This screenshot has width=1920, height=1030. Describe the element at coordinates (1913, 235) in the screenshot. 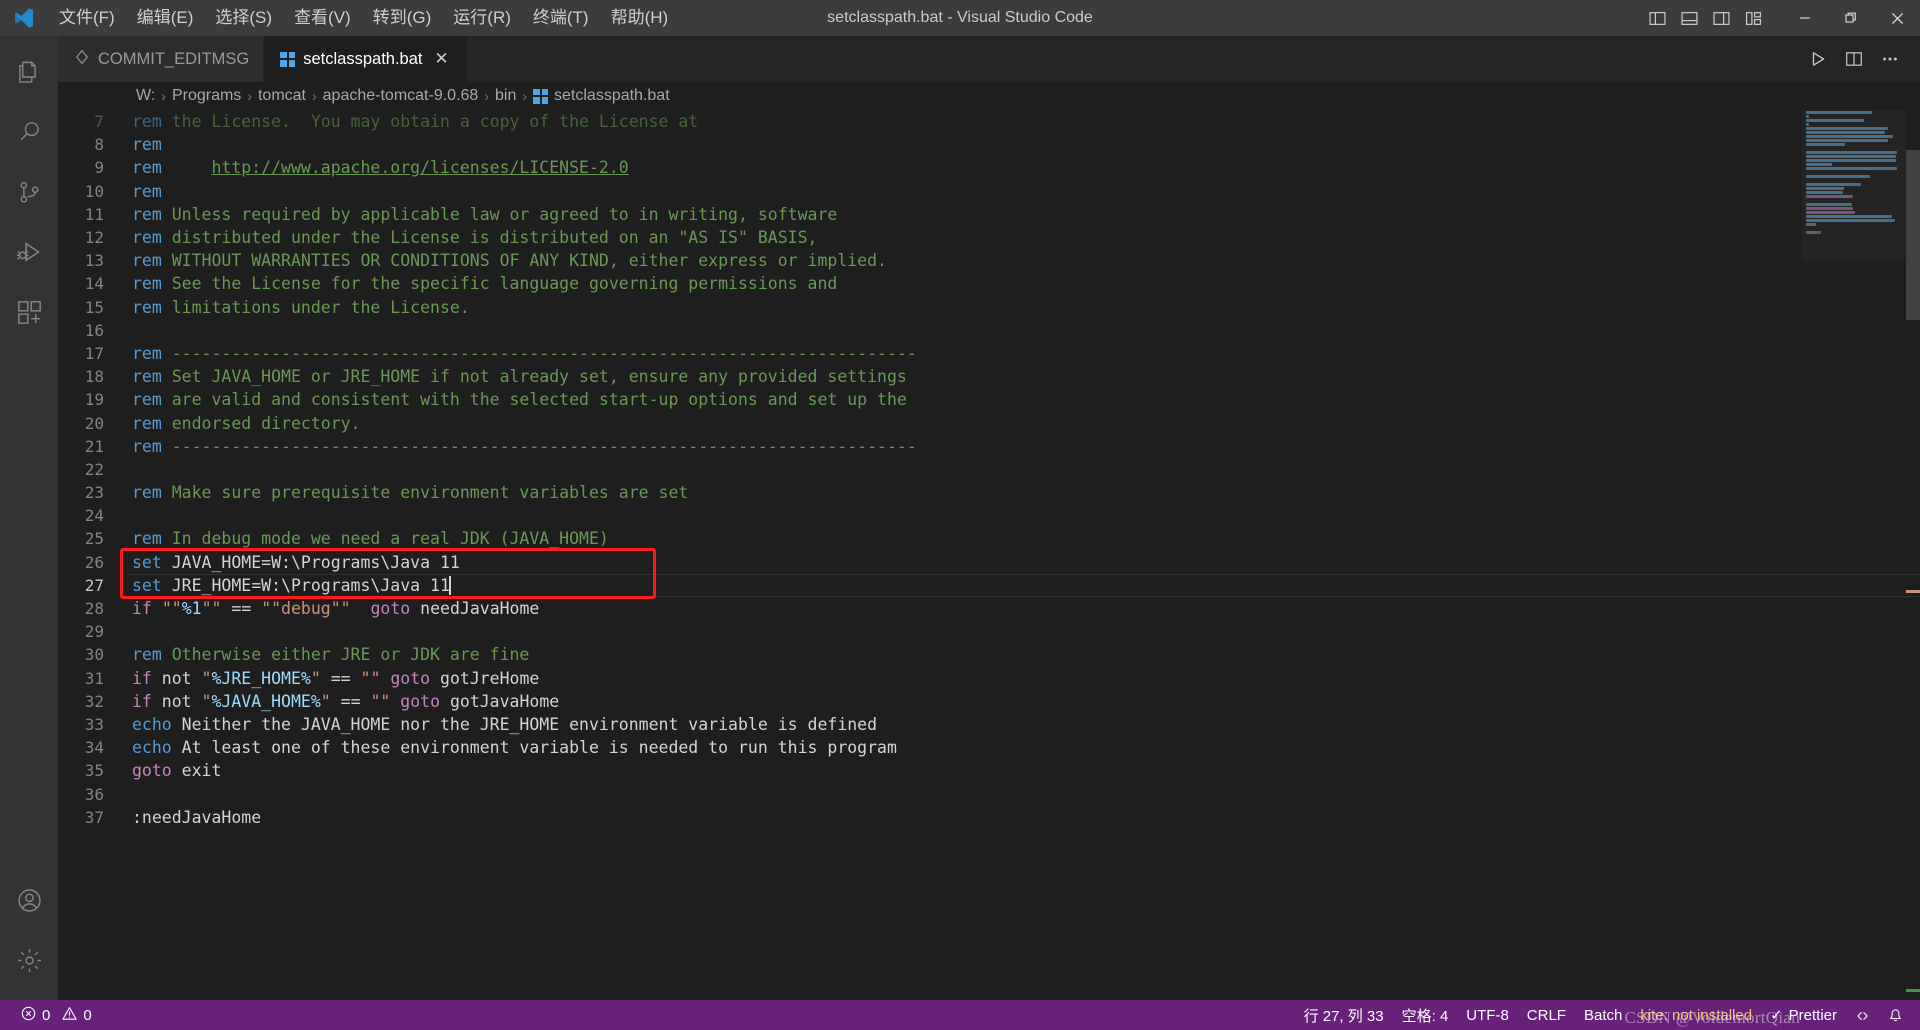

I see `scrollbar-thumb` at that location.